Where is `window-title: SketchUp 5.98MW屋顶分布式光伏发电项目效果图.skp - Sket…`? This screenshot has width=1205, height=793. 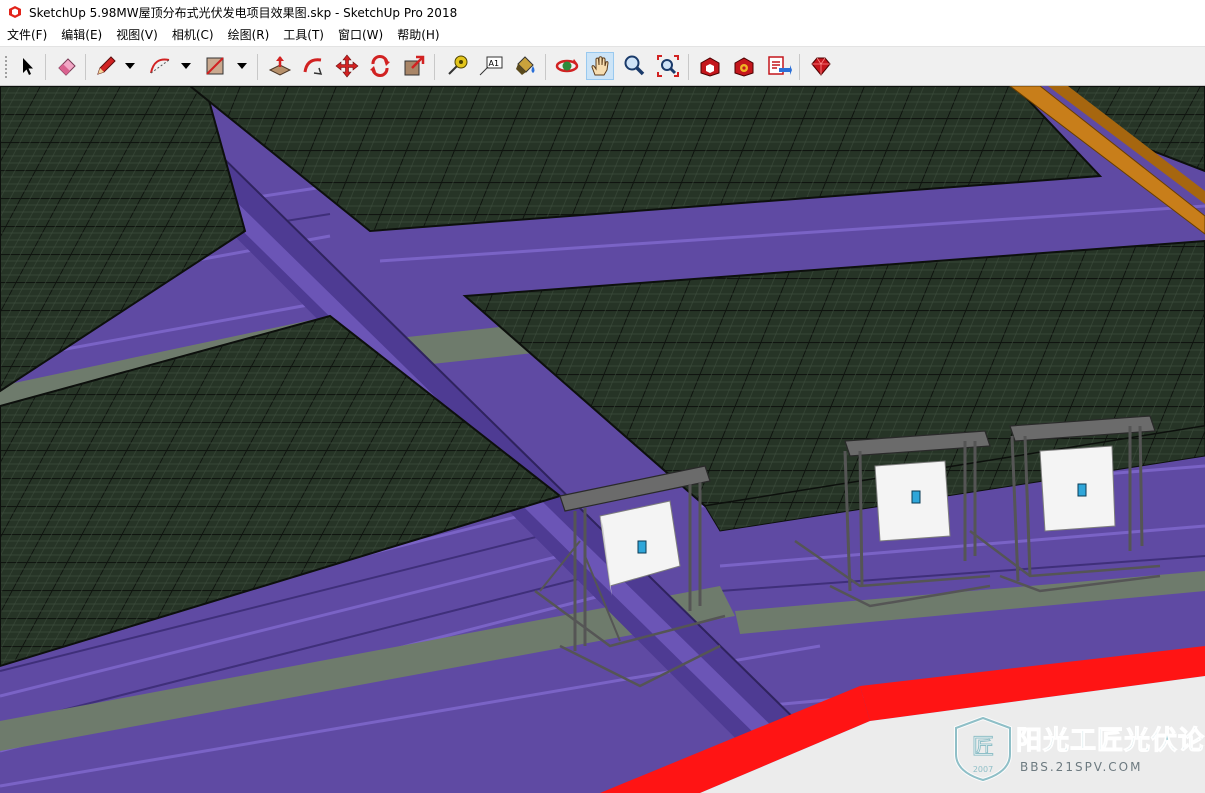
window-title: SketchUp 5.98MW屋顶分布式光伏发电项目效果图.skp - Sket… is located at coordinates (243, 12).